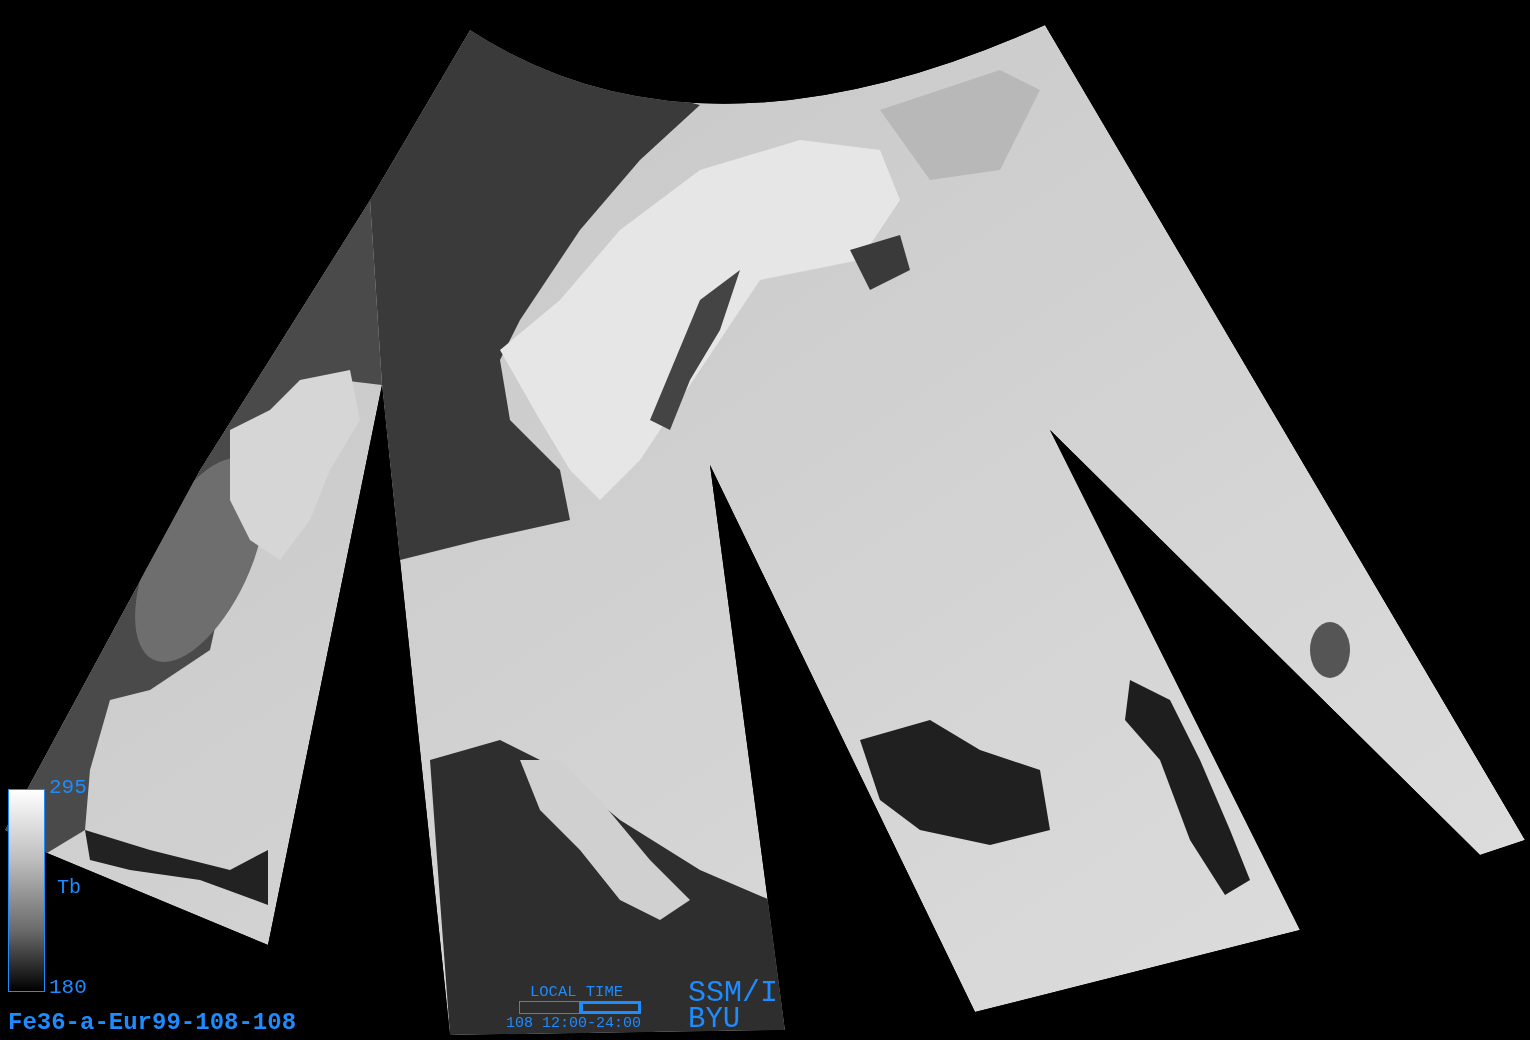 This screenshot has width=1530, height=1040. What do you see at coordinates (152, 1022) in the screenshot?
I see `image-id-label: Fe36-a-Eur99-108-108` at bounding box center [152, 1022].